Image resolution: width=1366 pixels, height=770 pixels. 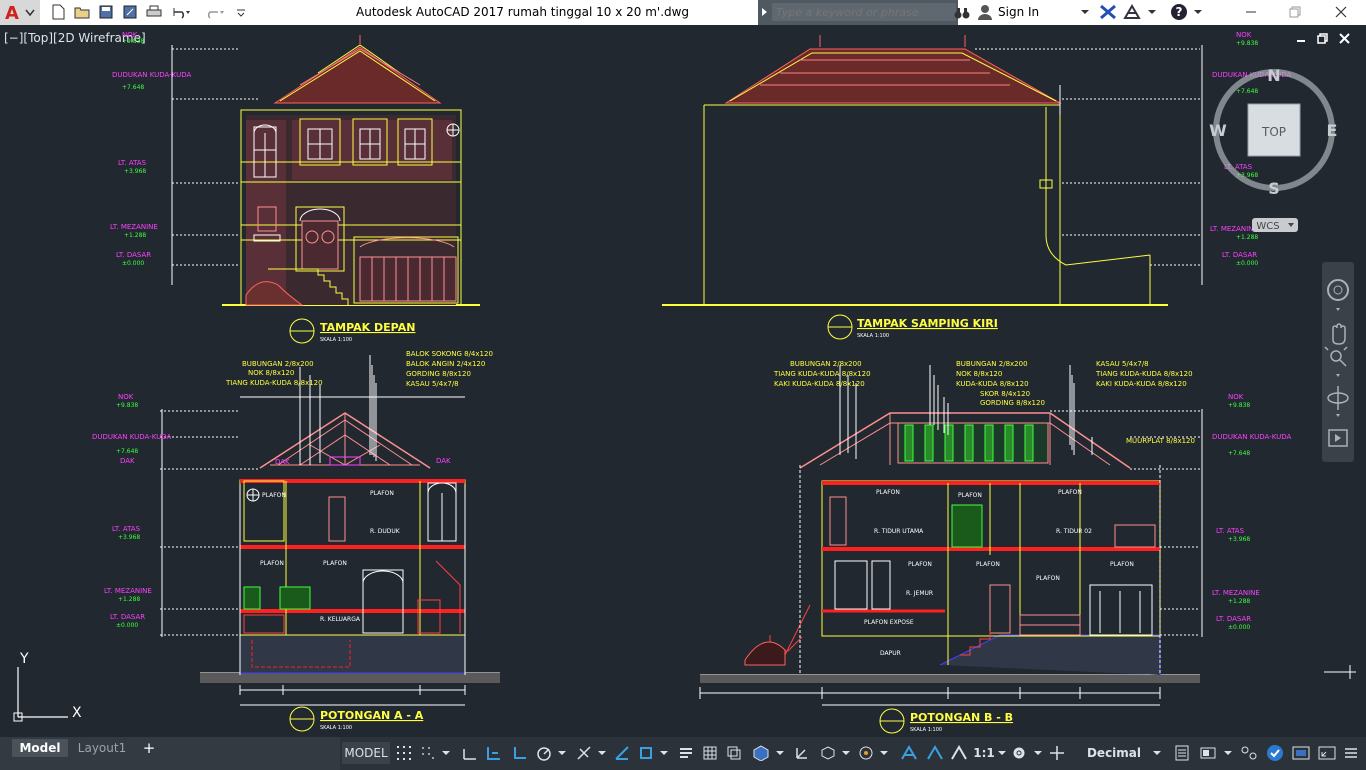 What do you see at coordinates (20, 12) in the screenshot?
I see `application-menu-button: A` at bounding box center [20, 12].